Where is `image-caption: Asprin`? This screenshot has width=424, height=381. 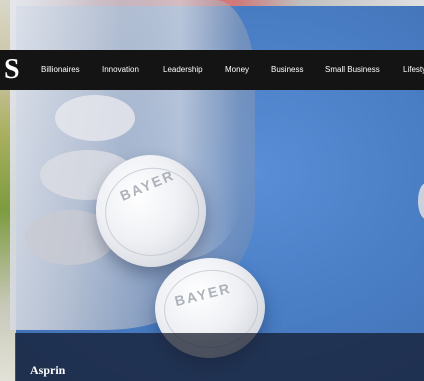 image-caption: Asprin is located at coordinates (48, 370).